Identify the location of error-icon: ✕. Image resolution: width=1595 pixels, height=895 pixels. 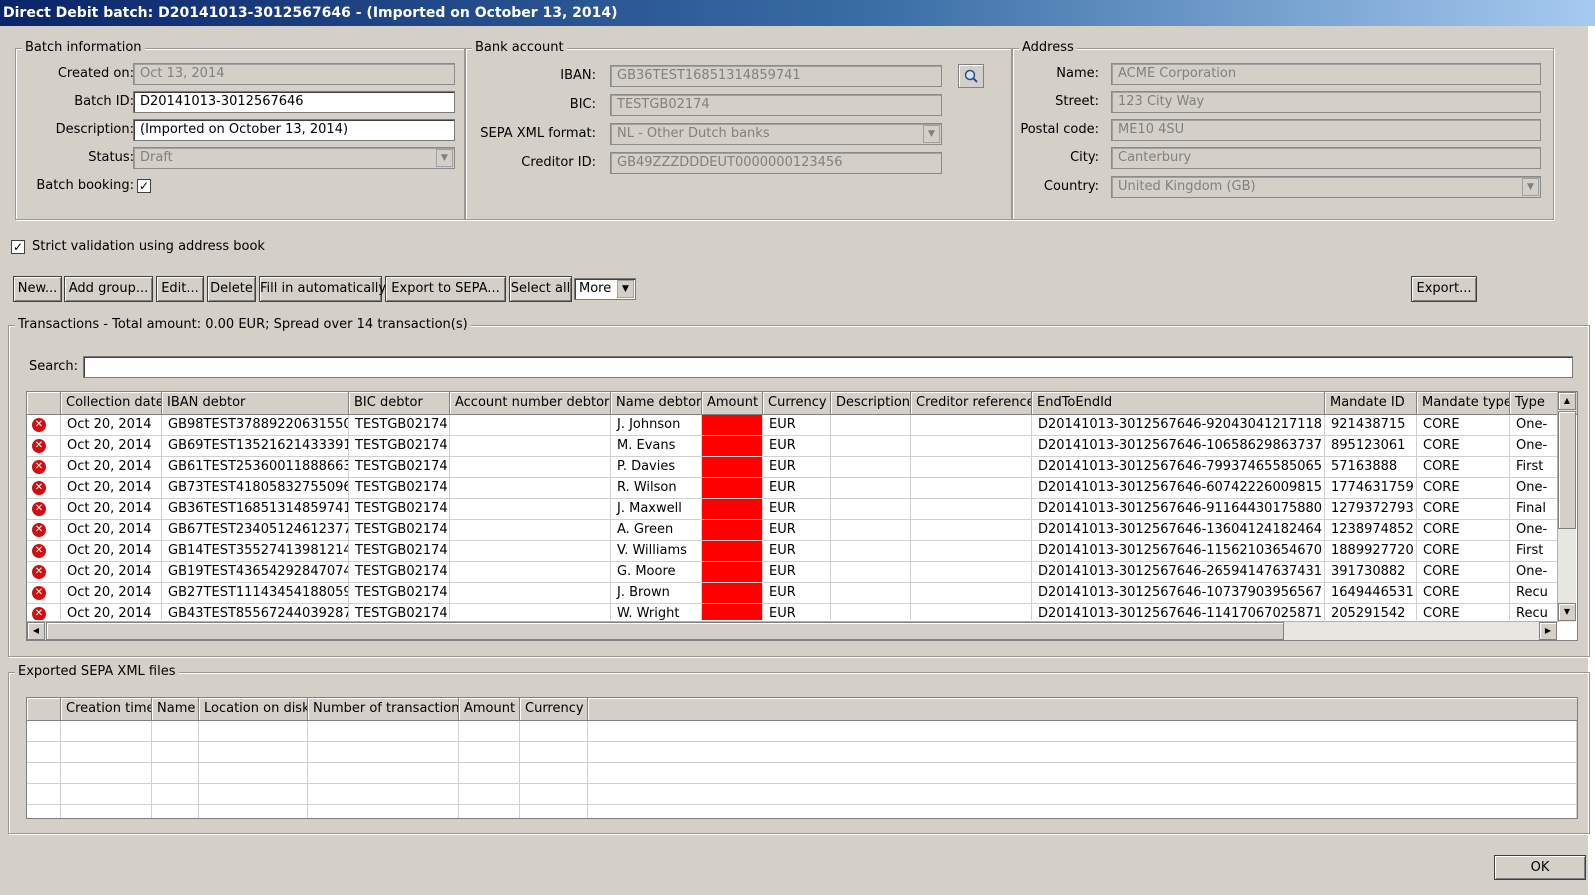
(39, 425).